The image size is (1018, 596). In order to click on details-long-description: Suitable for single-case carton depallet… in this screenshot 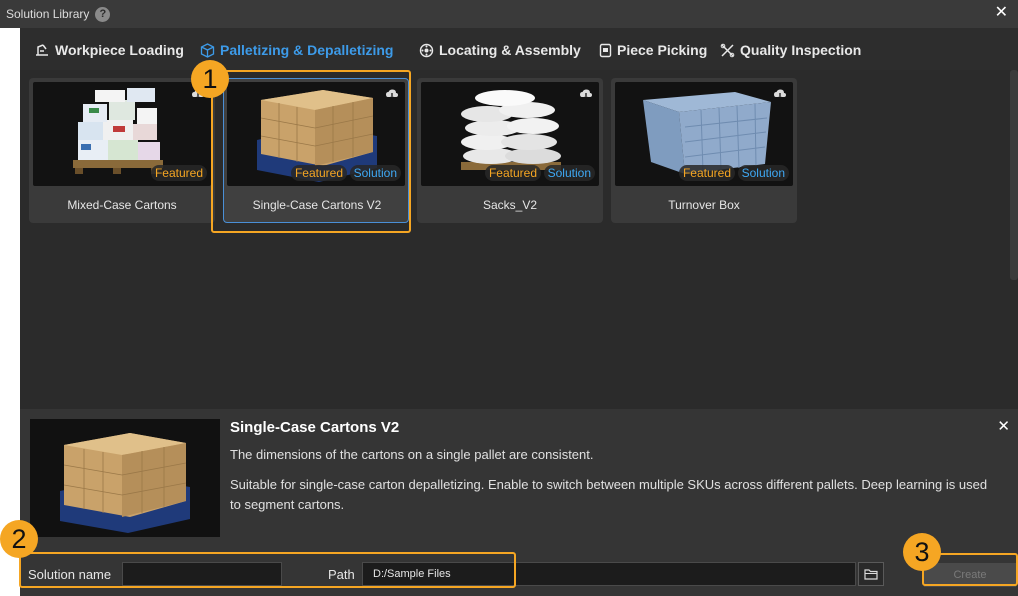, I will do `click(609, 494)`.